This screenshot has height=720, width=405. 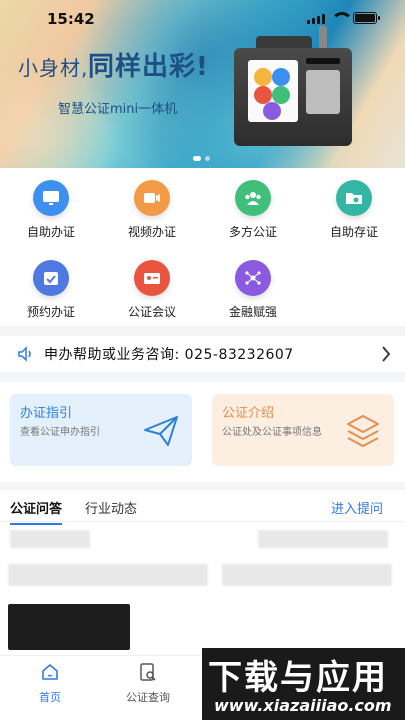 What do you see at coordinates (60, 432) in the screenshot?
I see `guide-card-desc: 查看公证申办指引` at bounding box center [60, 432].